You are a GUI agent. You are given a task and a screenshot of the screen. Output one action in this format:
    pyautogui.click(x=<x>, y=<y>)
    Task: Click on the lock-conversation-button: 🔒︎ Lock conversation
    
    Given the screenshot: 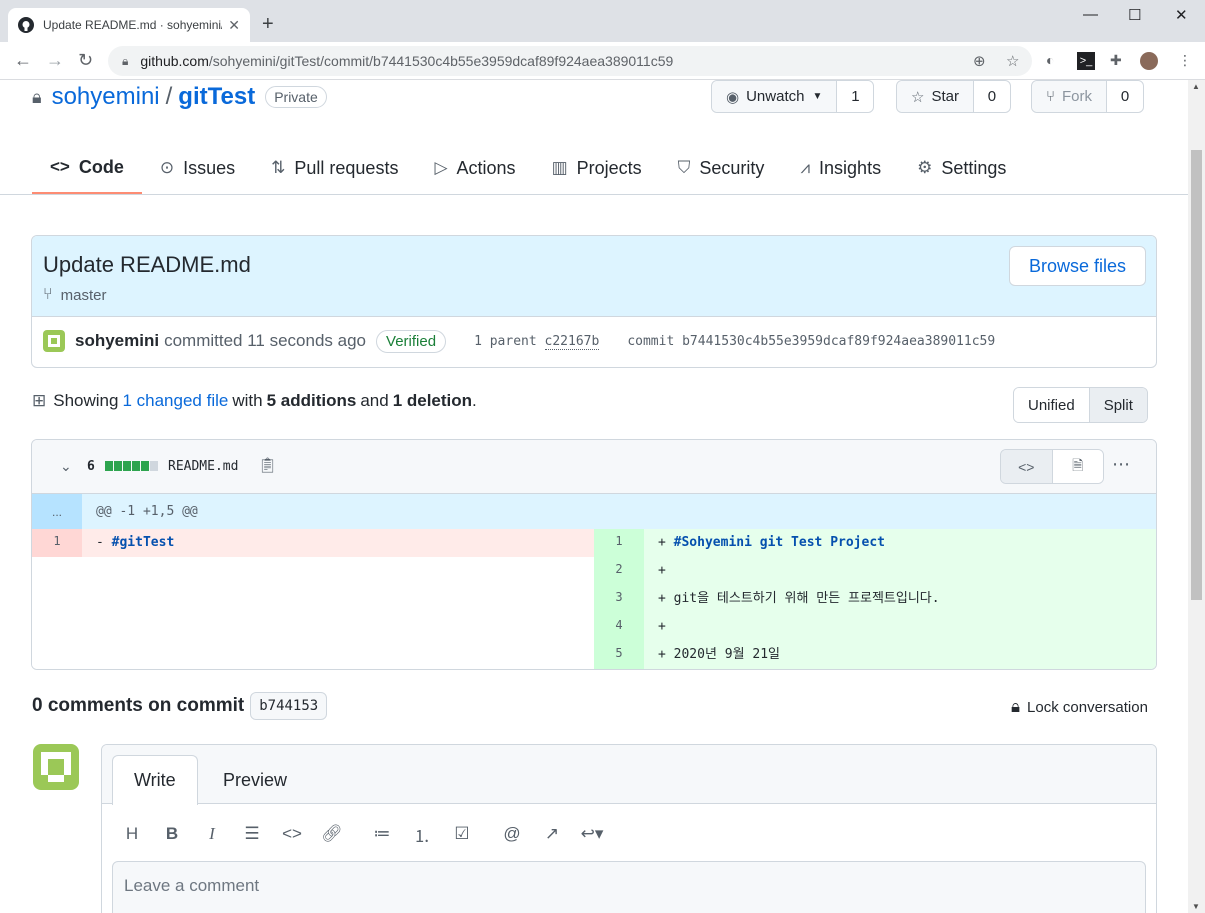 What is the action you would take?
    pyautogui.click(x=1079, y=707)
    